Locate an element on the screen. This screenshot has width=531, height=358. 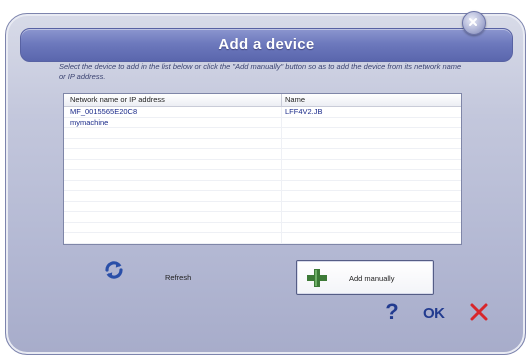
title-bar: Add a device is located at coordinates (266, 45).